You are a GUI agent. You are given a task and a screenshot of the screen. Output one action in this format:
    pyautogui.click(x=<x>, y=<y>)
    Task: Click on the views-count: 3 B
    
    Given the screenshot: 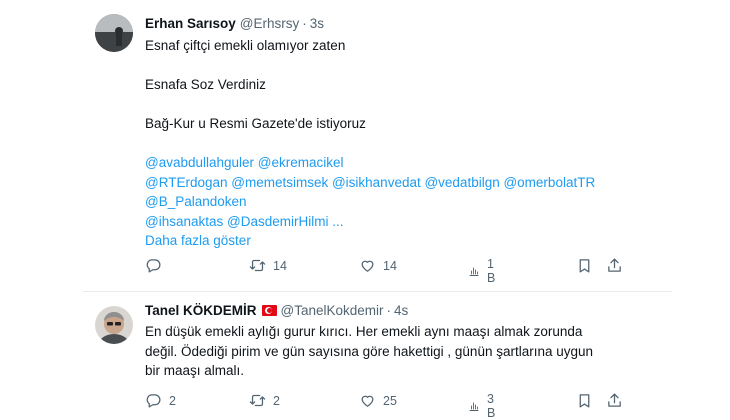 What is the action you would take?
    pyautogui.click(x=491, y=406)
    